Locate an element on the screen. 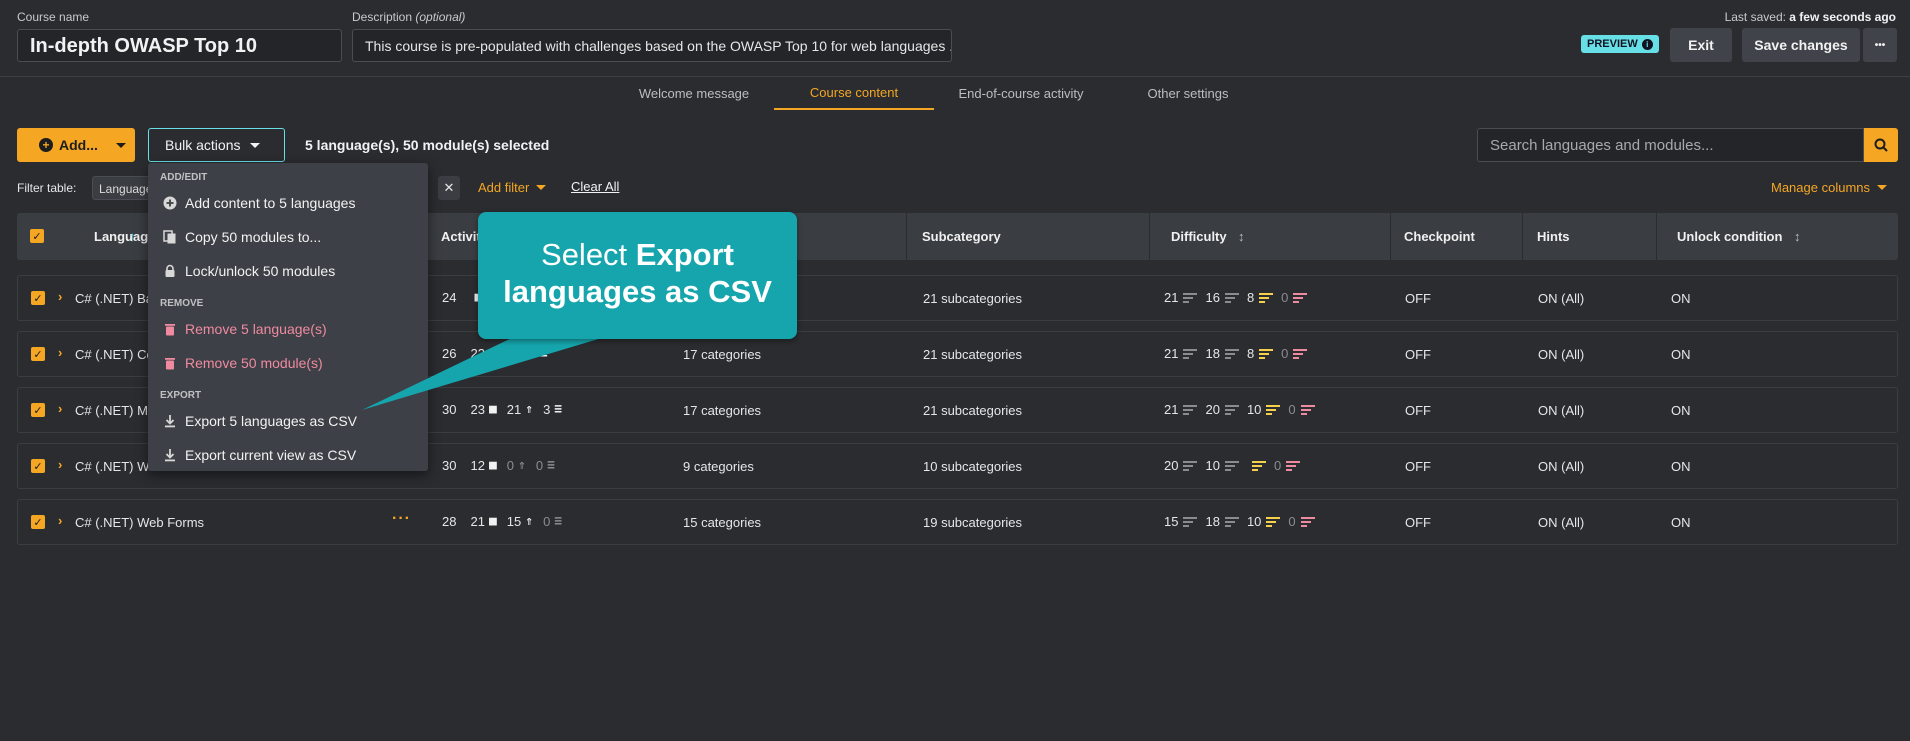  callout-text-normal: Select is located at coordinates (588, 254).